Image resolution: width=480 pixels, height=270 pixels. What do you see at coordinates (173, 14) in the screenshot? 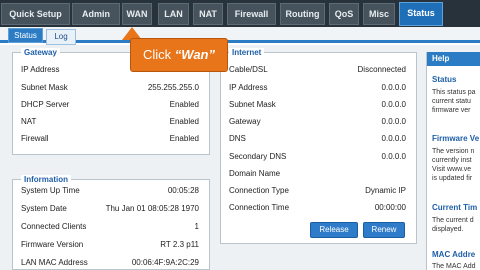
I see `tab-lan: LAN` at bounding box center [173, 14].